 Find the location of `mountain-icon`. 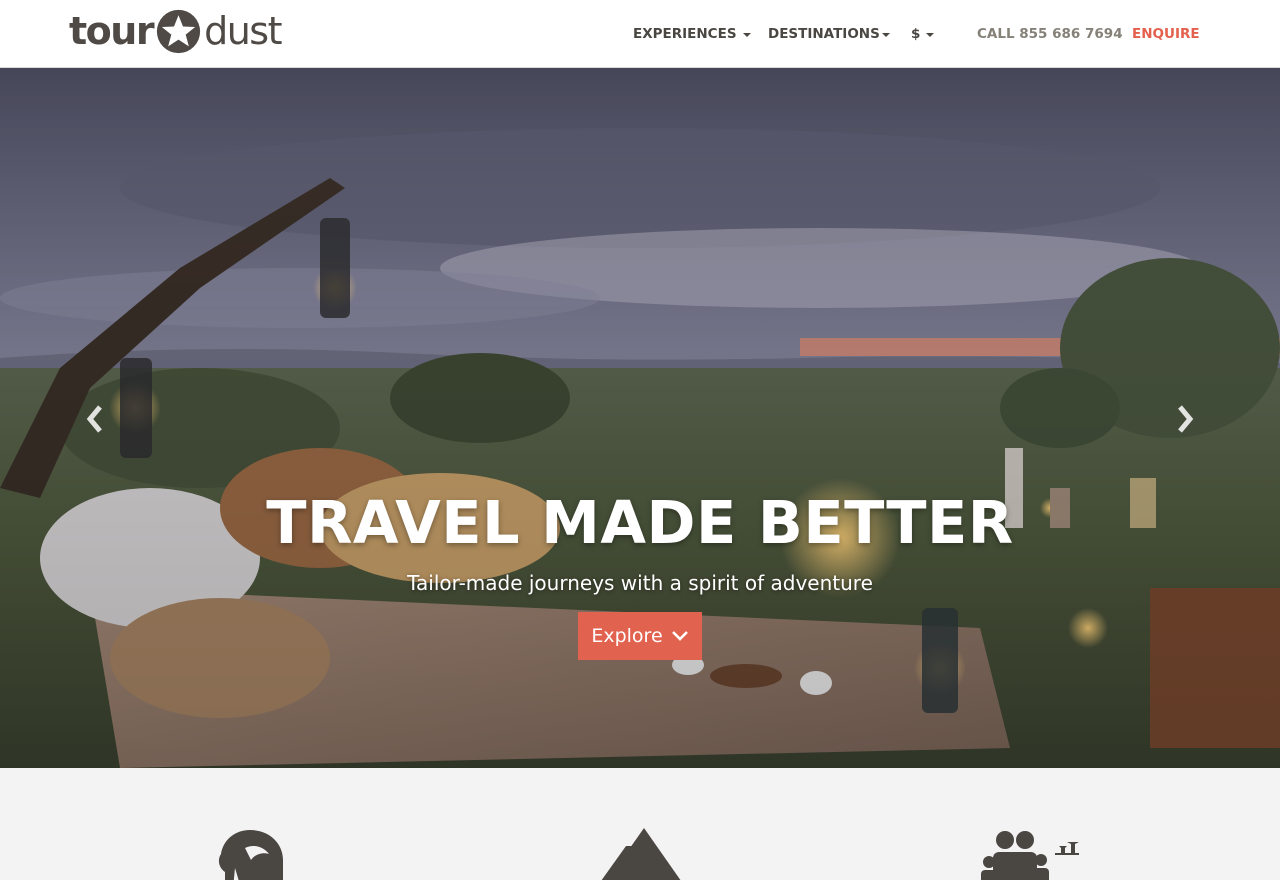

mountain-icon is located at coordinates (641, 854).